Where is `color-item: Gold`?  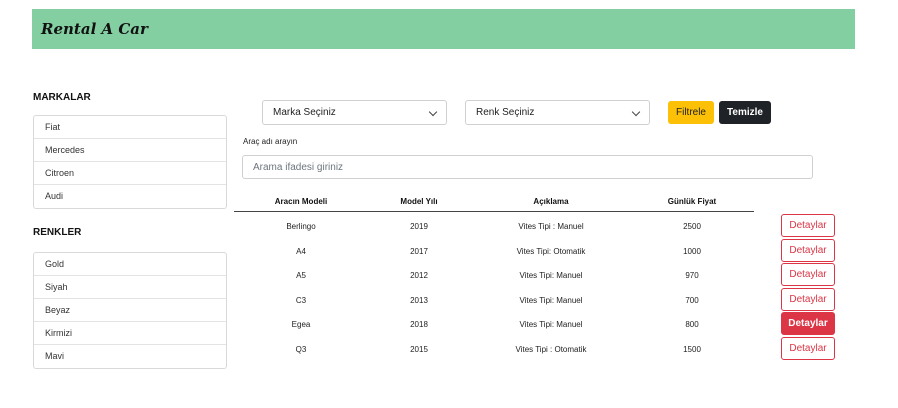
color-item: Gold is located at coordinates (130, 264).